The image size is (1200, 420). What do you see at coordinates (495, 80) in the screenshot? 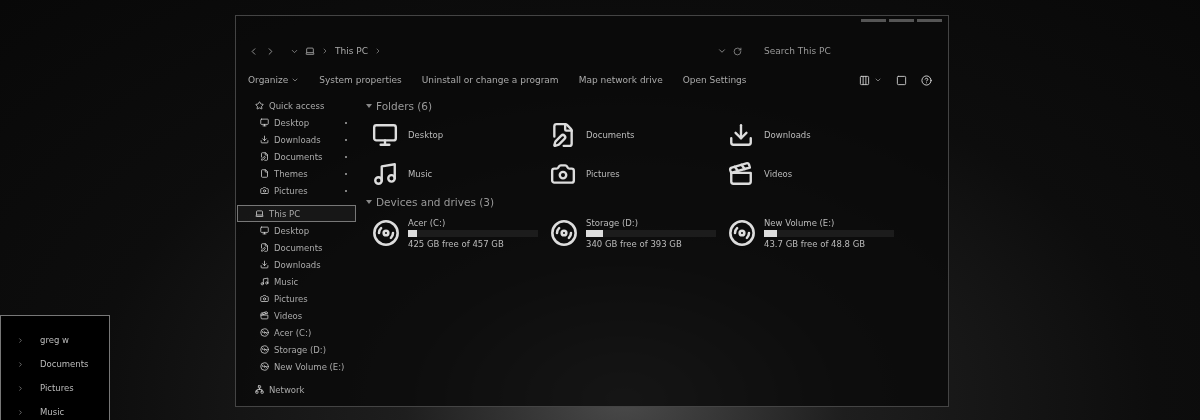
I see `toolbar-command: Uninstall or change a program` at bounding box center [495, 80].